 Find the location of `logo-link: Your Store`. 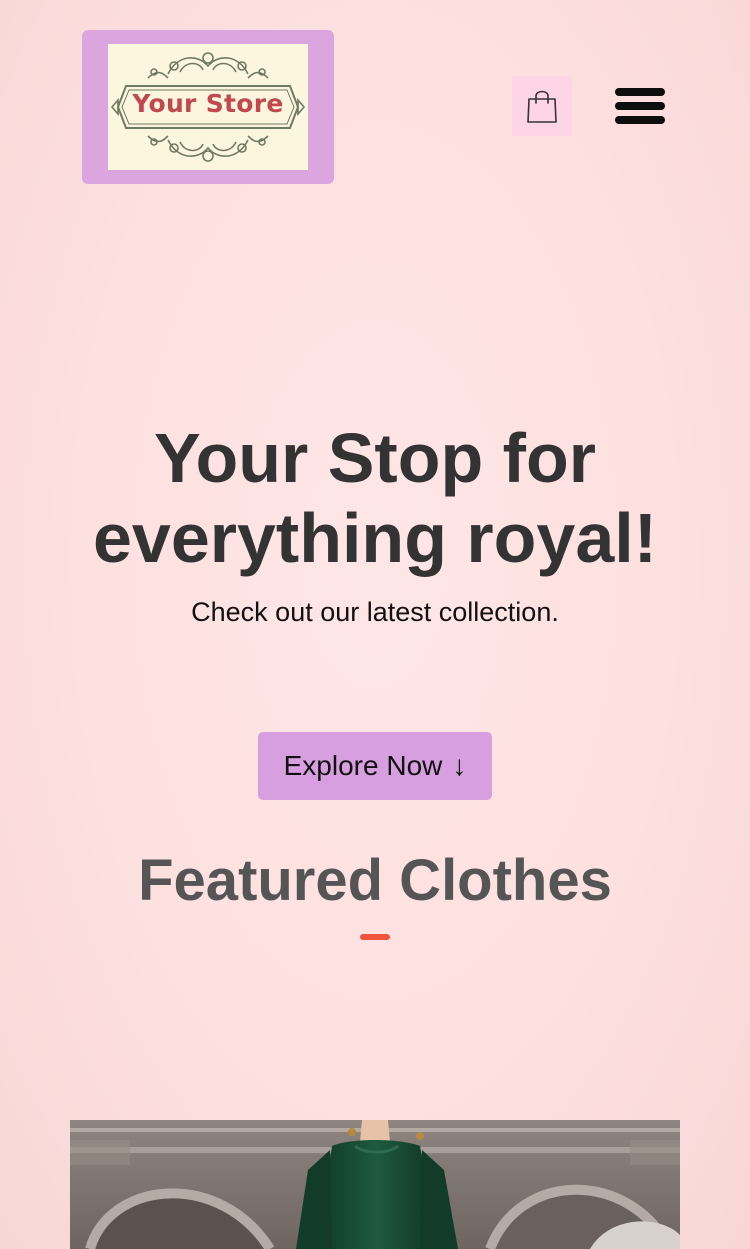

logo-link: Your Store is located at coordinates (208, 107).